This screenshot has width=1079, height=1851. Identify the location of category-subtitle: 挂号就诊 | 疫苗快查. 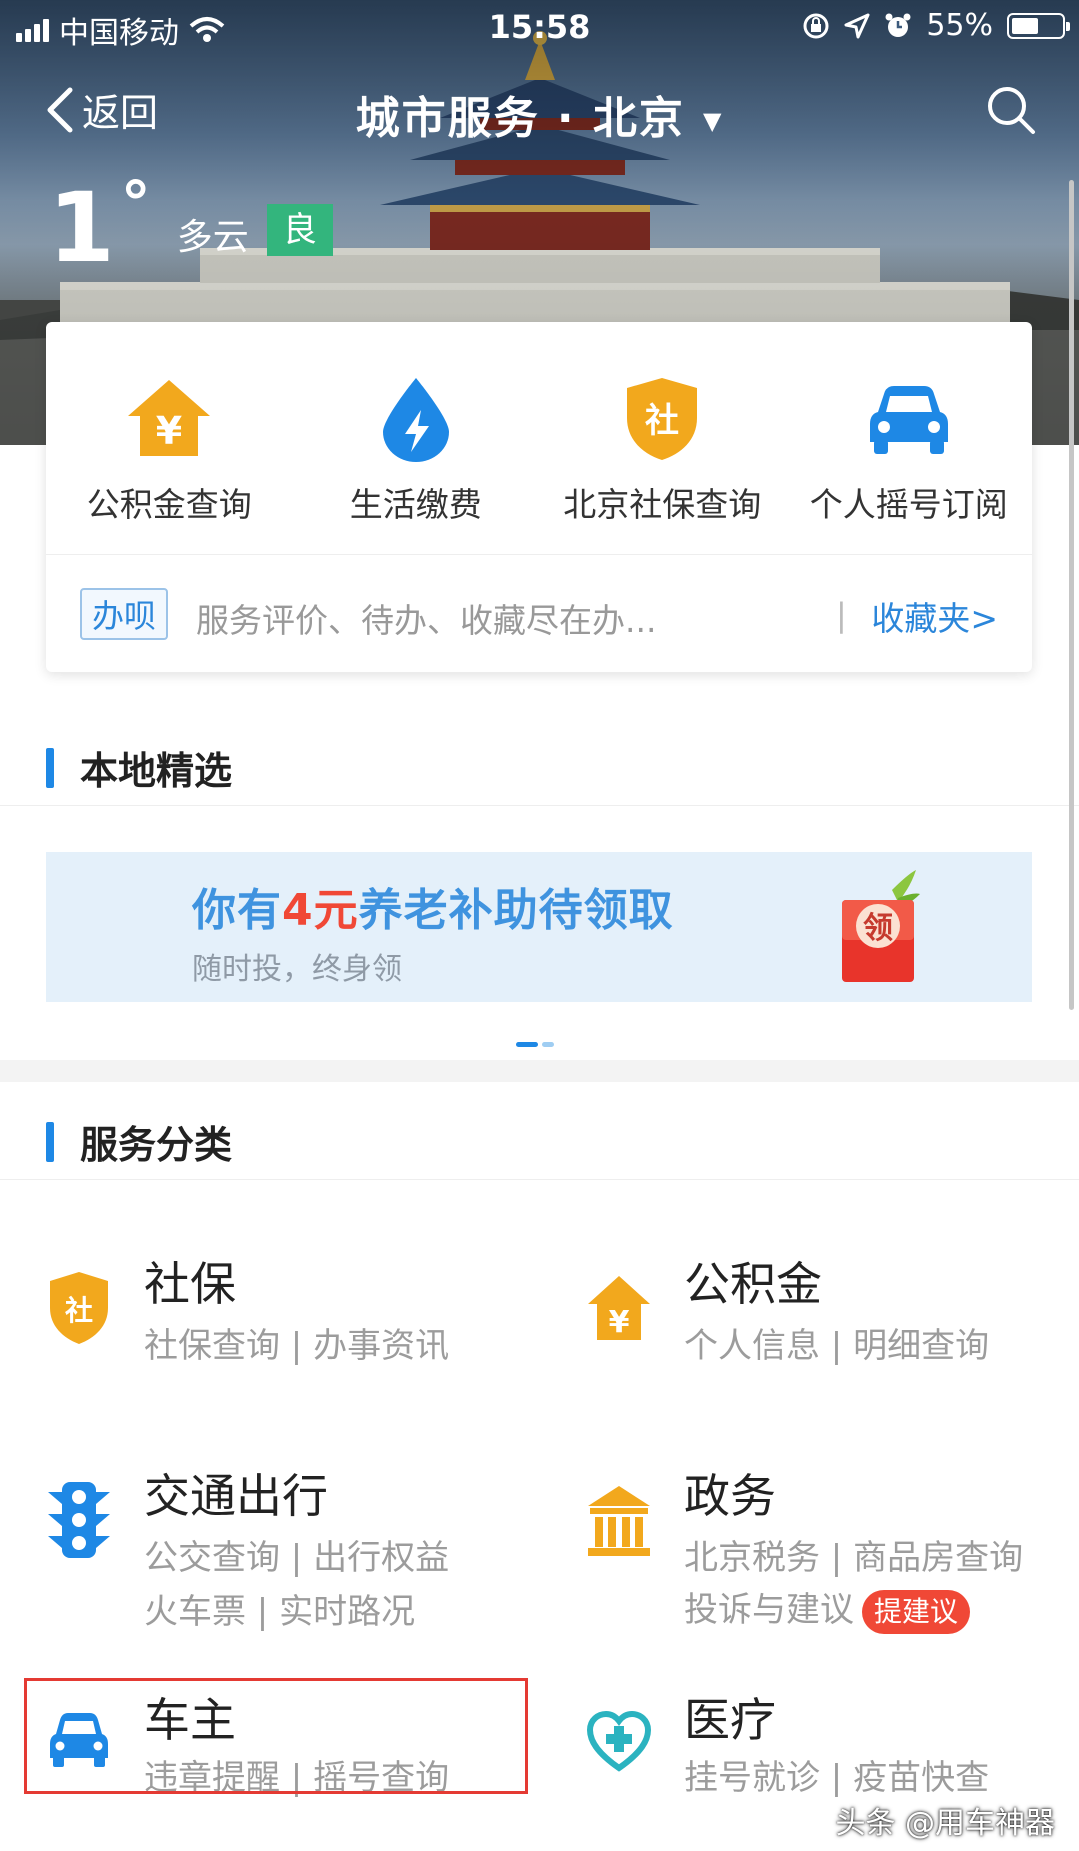
(837, 1778).